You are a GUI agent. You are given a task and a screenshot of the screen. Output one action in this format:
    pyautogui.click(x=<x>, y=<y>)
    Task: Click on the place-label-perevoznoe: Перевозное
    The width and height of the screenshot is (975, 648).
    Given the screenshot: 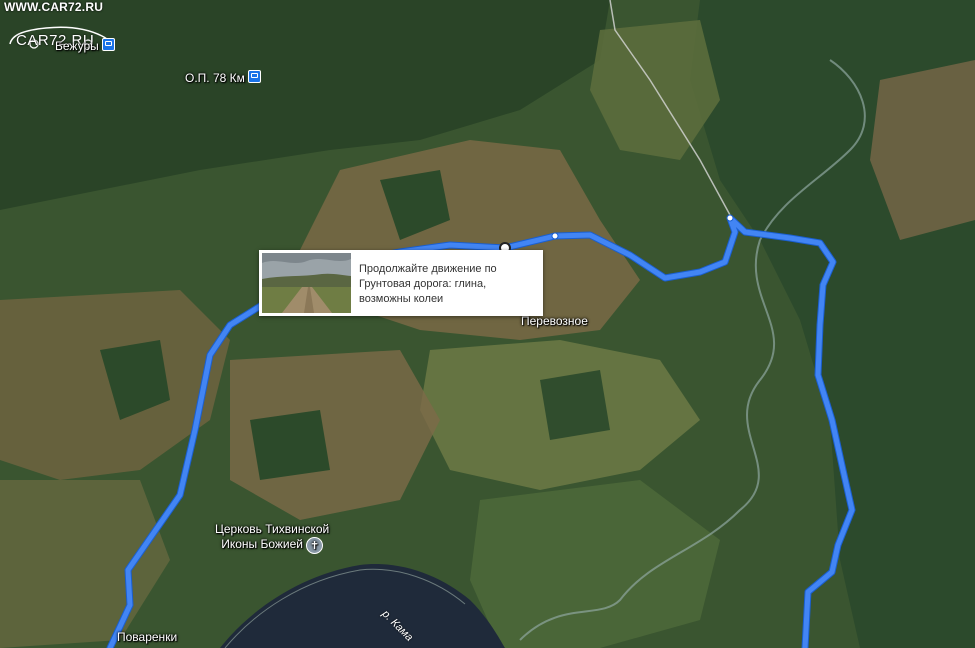 What is the action you would take?
    pyautogui.click(x=554, y=321)
    